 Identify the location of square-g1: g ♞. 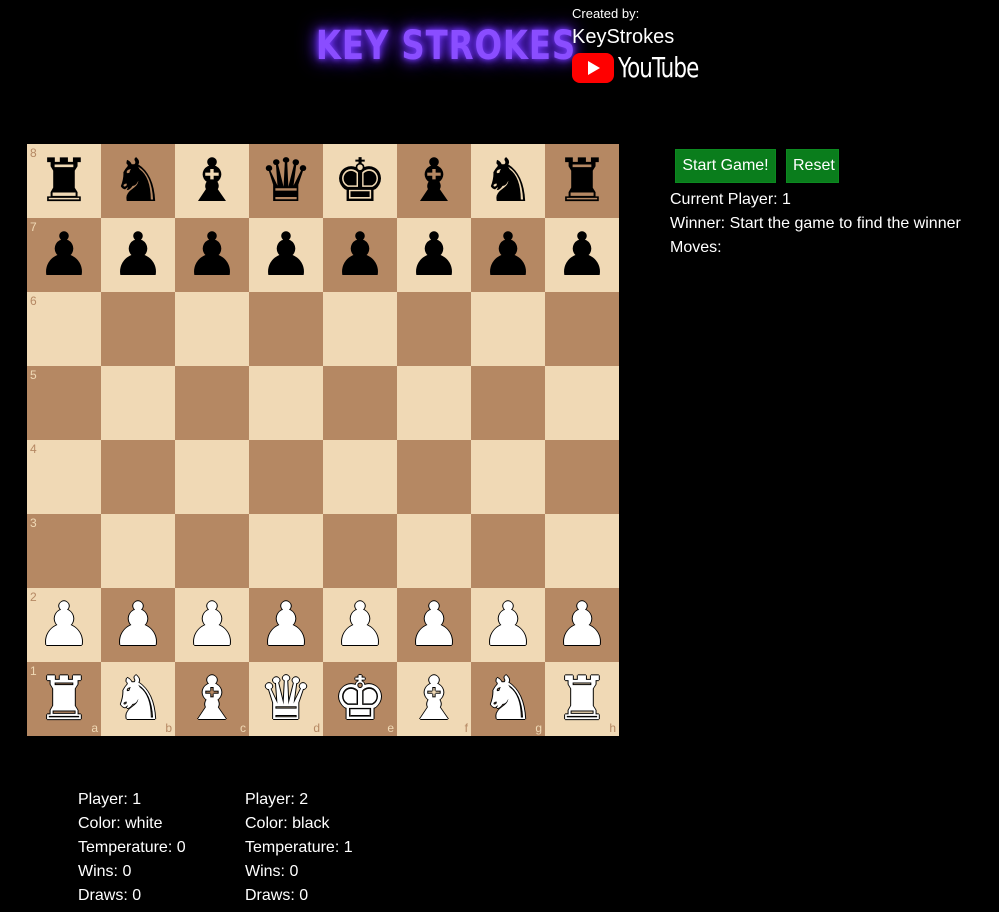
(508, 699).